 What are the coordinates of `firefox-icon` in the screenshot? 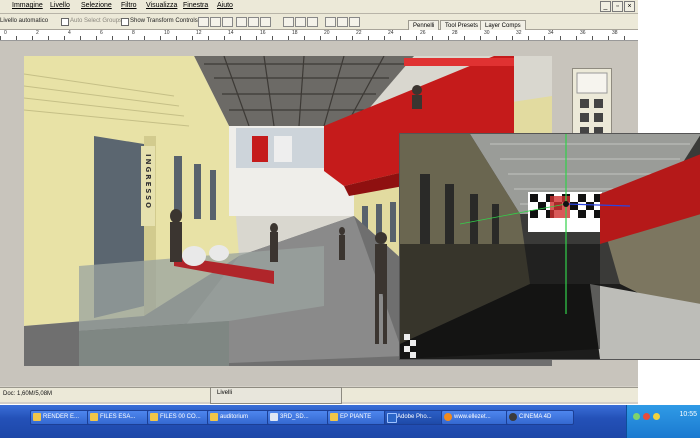 It's located at (448, 417).